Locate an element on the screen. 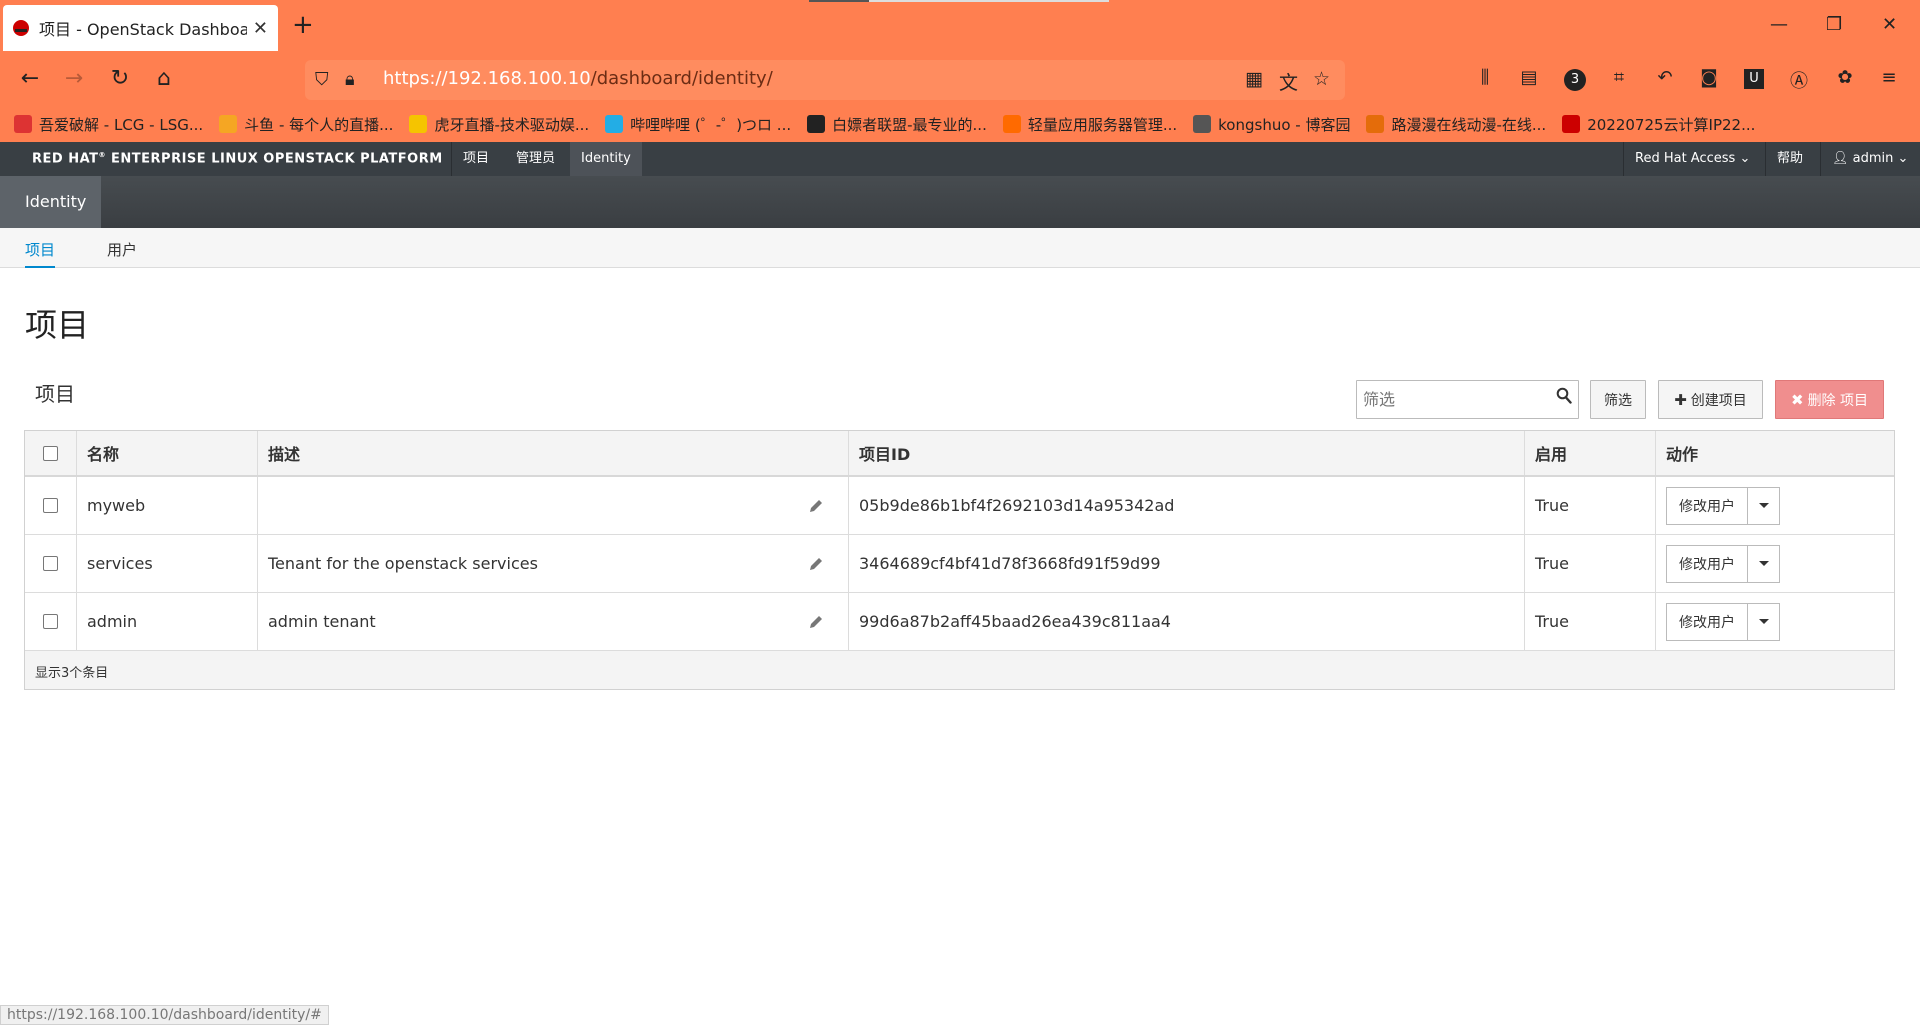 Image resolution: width=1920 pixels, height=1025 pixels. home-icon: ⌂ is located at coordinates (164, 78).